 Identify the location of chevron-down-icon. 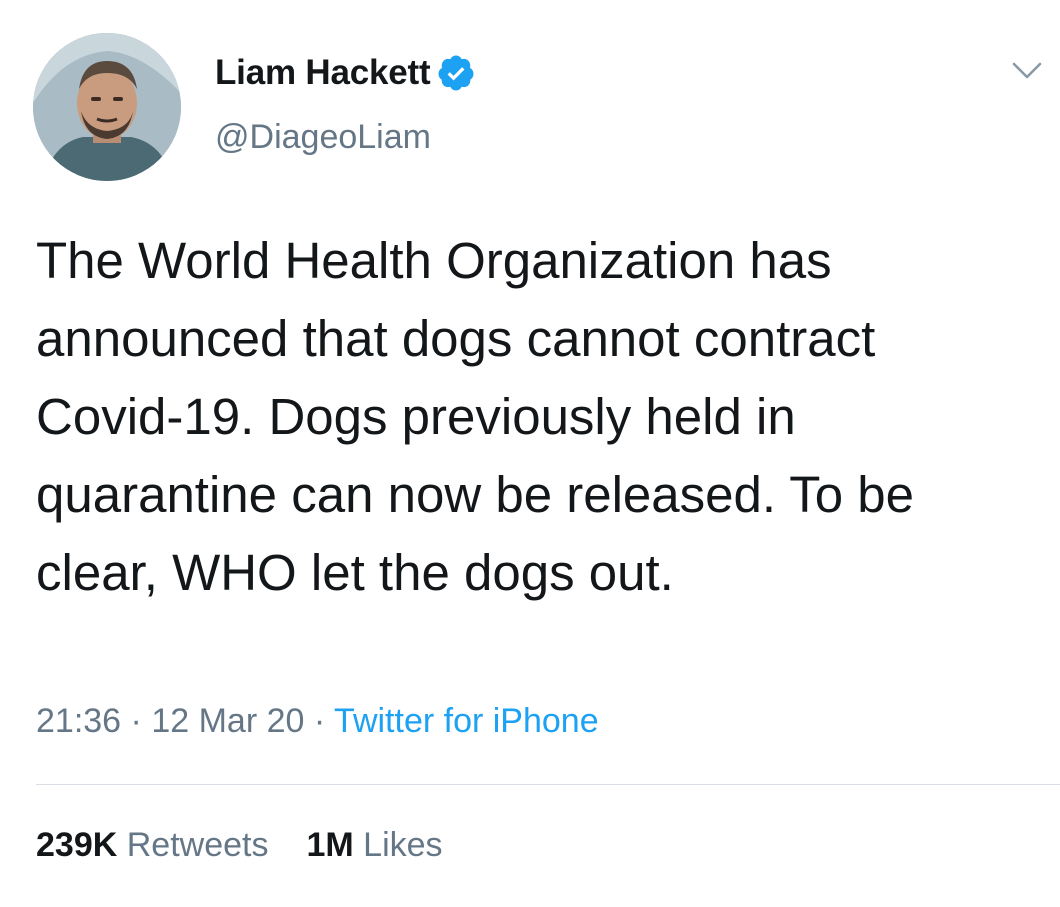
(1027, 71).